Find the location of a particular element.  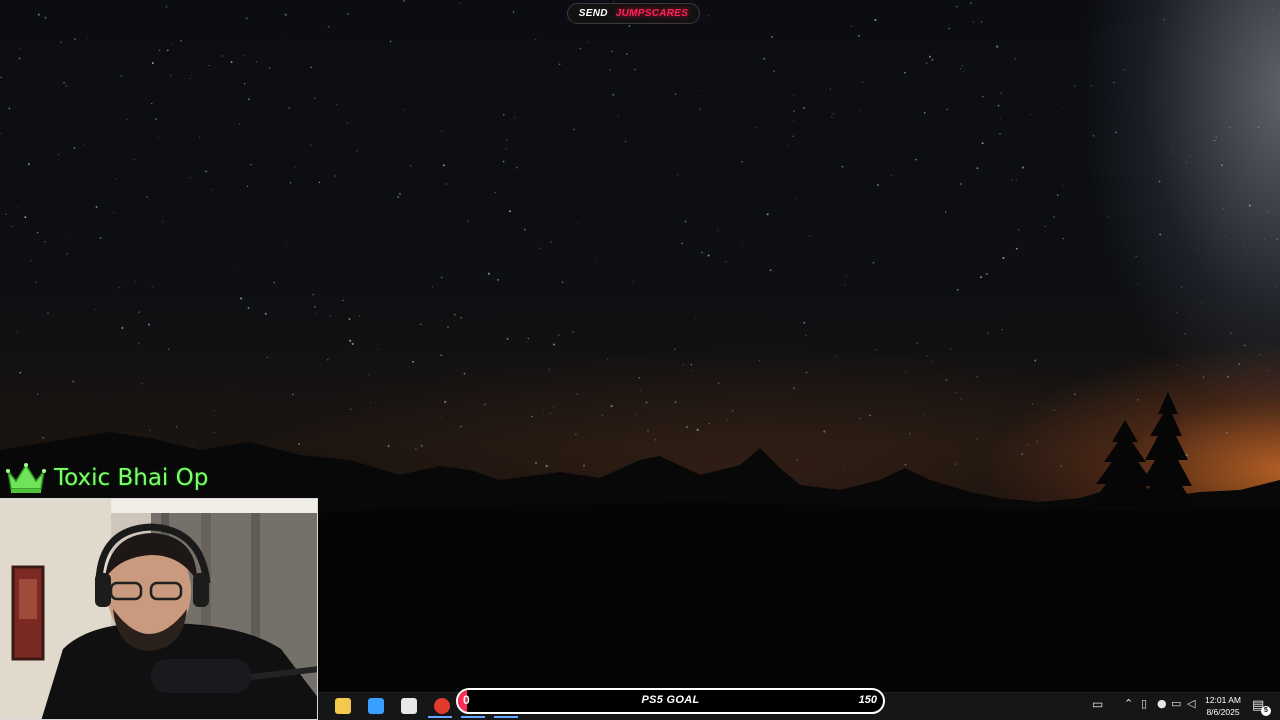

network-icon: ▭ is located at coordinates (1176, 703).